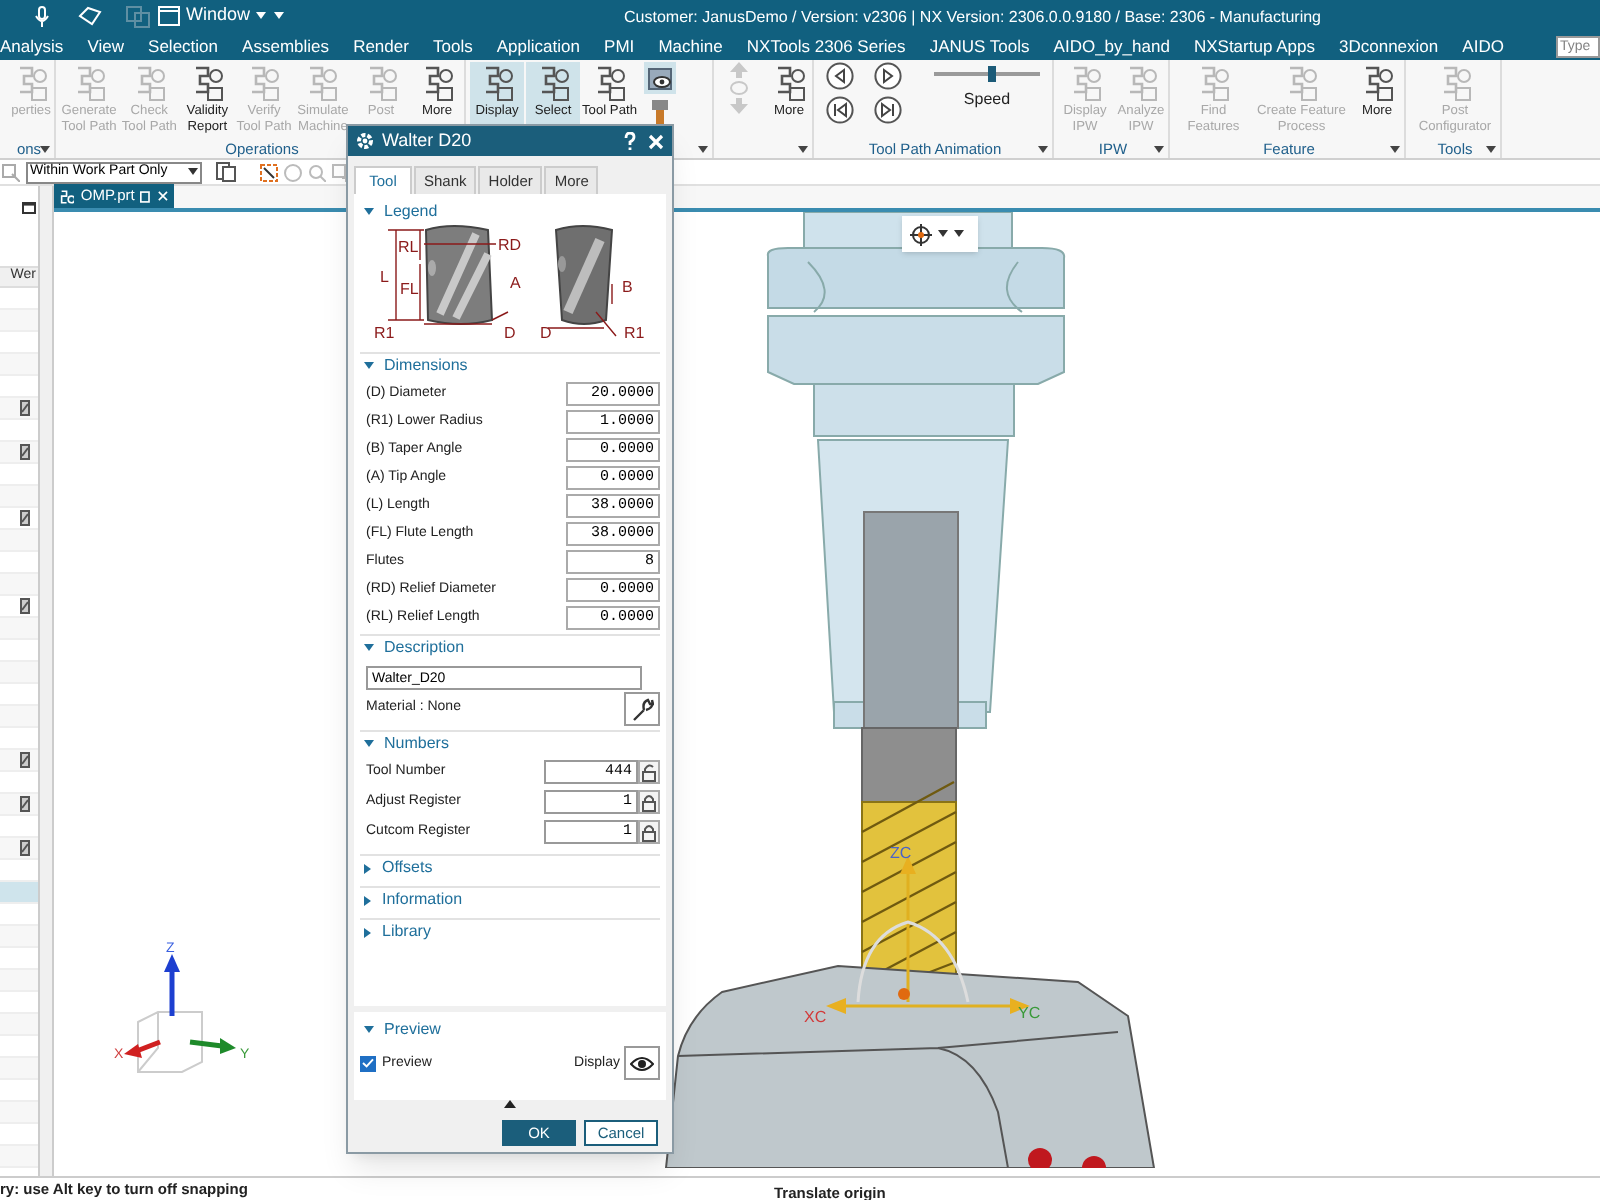 The image size is (1600, 1200). I want to click on material-button, so click(642, 709).